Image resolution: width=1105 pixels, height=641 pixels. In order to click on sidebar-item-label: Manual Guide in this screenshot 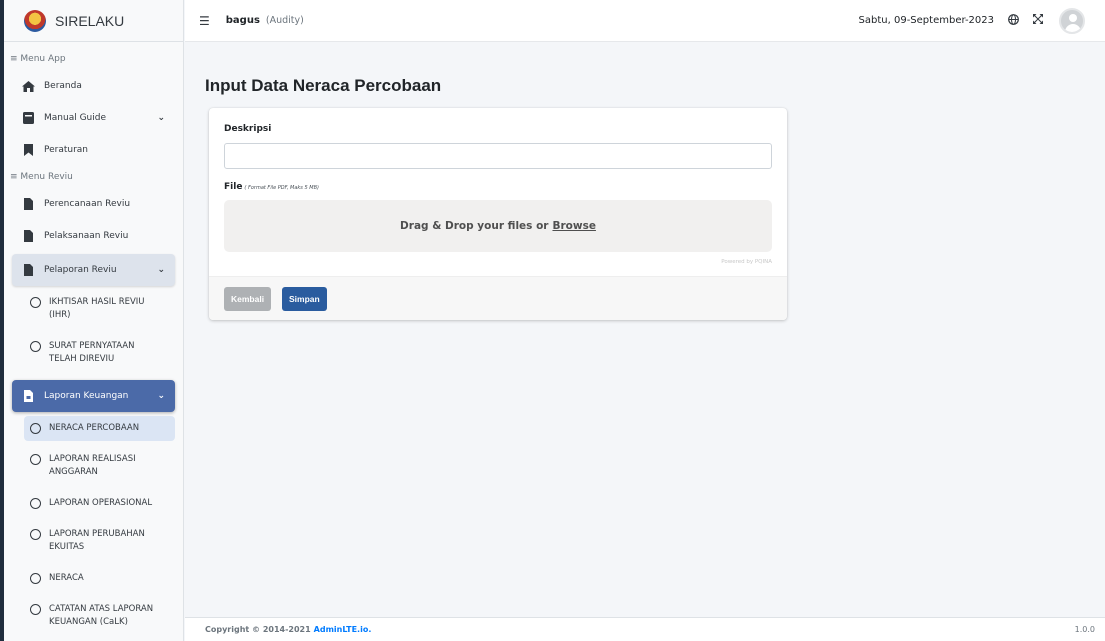, I will do `click(75, 118)`.